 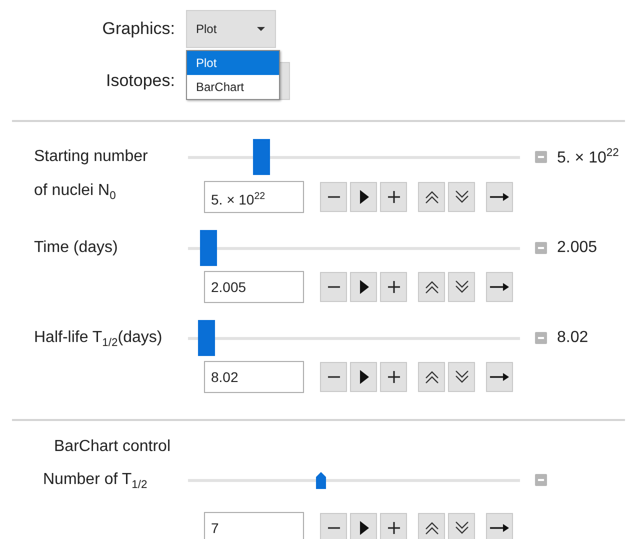 What do you see at coordinates (577, 248) in the screenshot?
I see `slider-value: 2.005` at bounding box center [577, 248].